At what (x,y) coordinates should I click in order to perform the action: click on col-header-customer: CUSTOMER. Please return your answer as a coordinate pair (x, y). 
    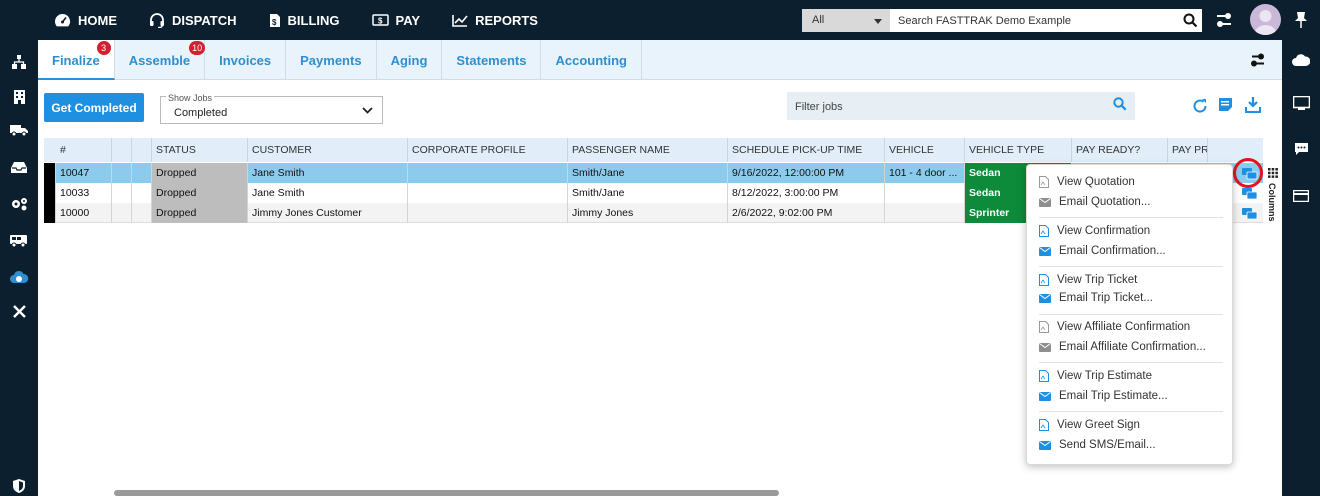
    Looking at the image, I should click on (328, 150).